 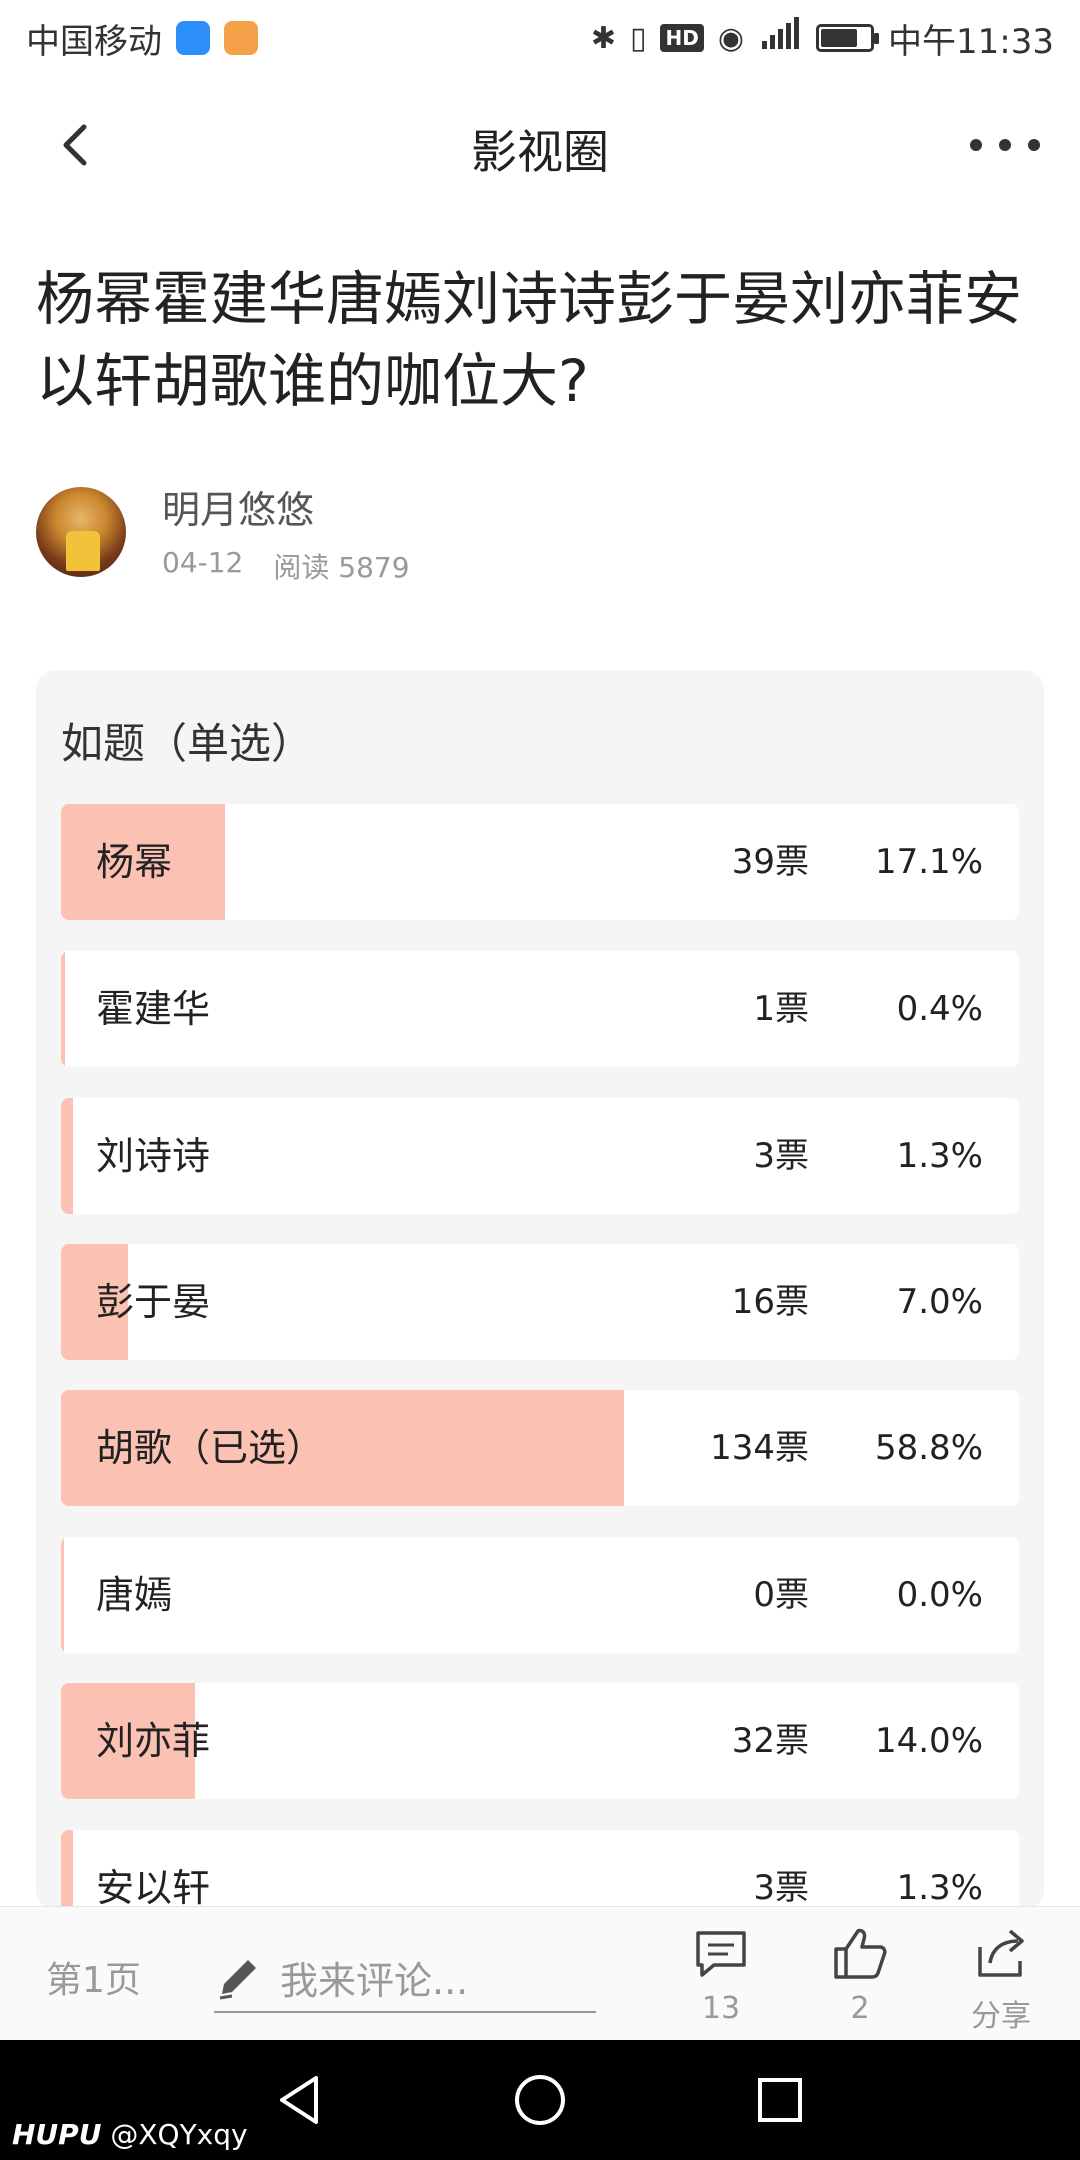 What do you see at coordinates (540, 1595) in the screenshot?
I see `poll-option: 唐嫣 0票 0.0%` at bounding box center [540, 1595].